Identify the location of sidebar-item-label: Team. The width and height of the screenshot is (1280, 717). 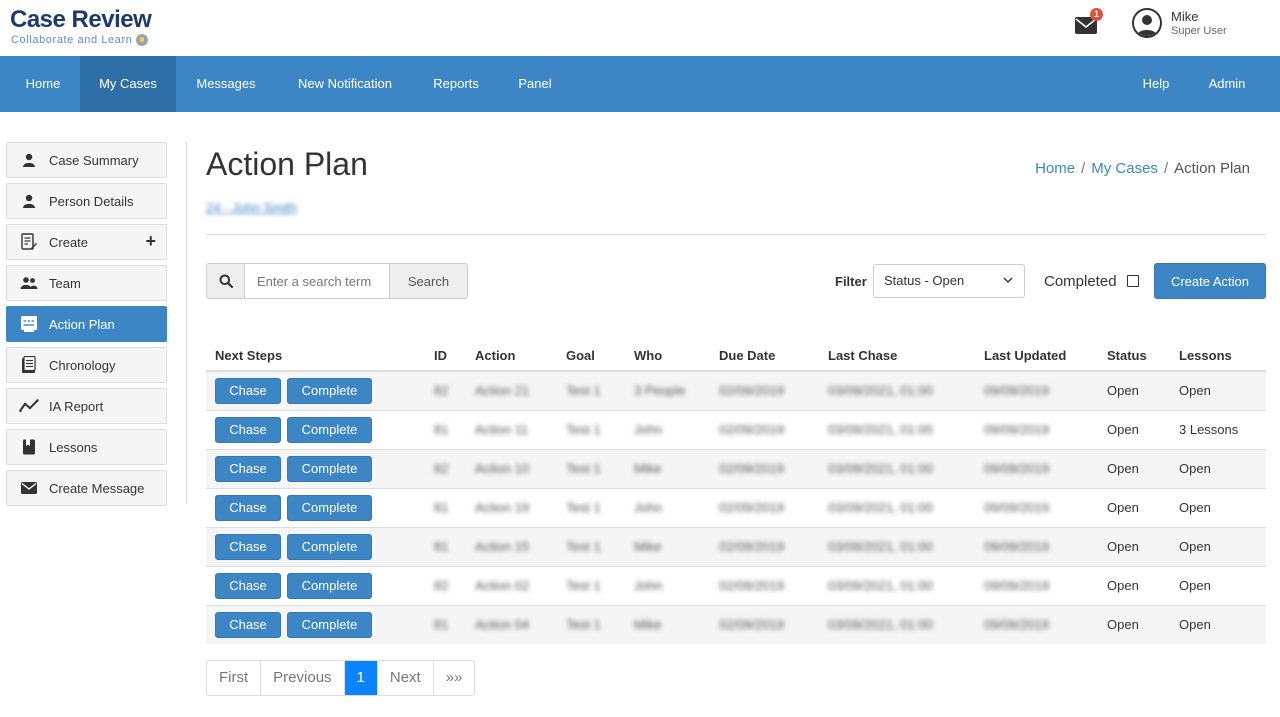
(65, 283).